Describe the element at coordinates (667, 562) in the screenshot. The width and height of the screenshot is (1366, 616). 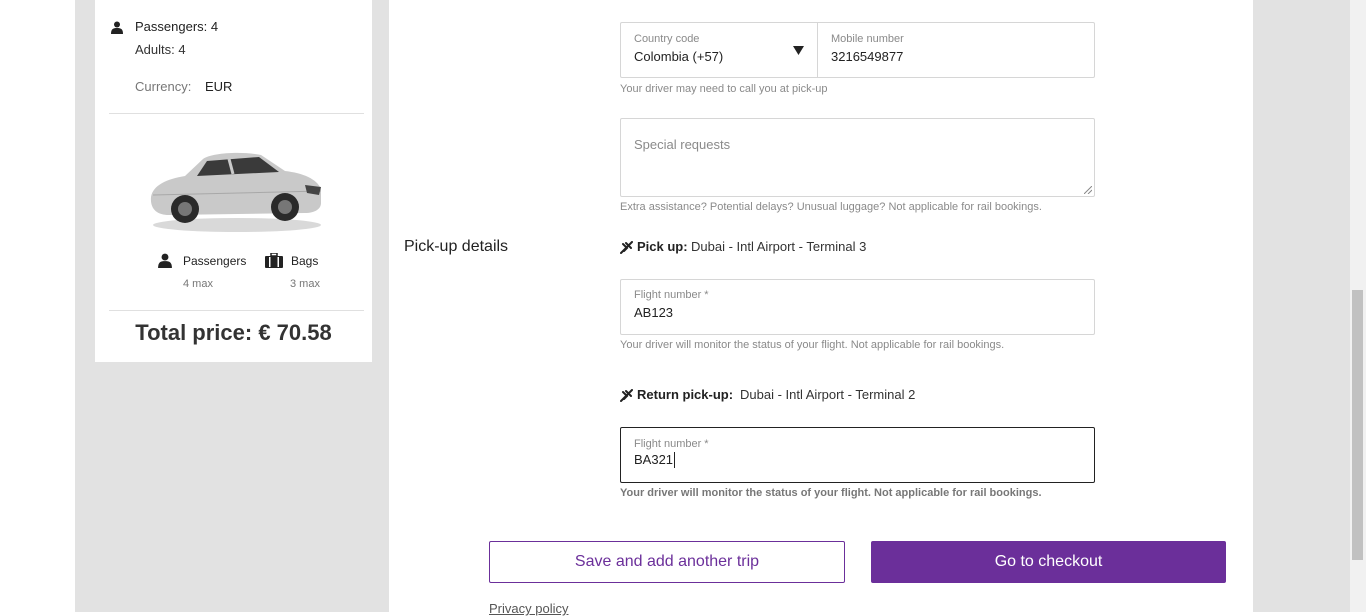
I see `save-and-add-trip-button: Save and add another trip` at that location.